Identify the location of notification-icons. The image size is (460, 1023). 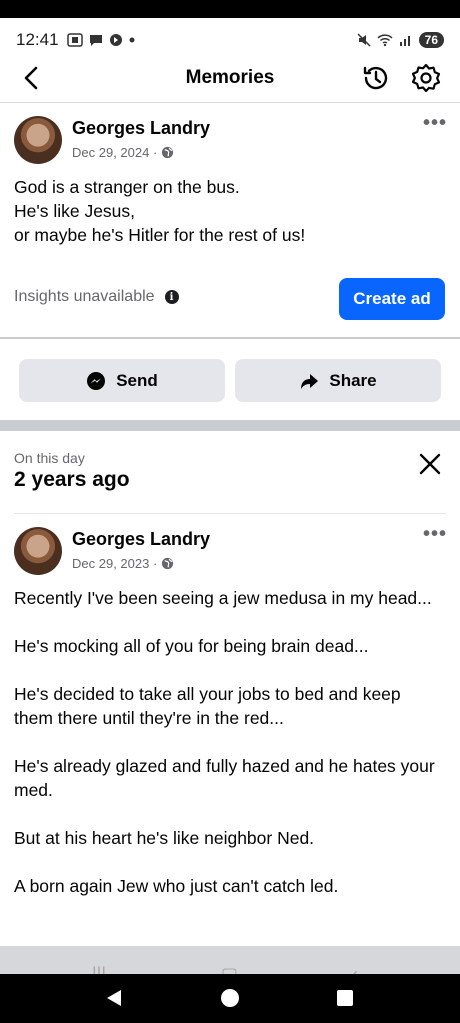
(100, 40).